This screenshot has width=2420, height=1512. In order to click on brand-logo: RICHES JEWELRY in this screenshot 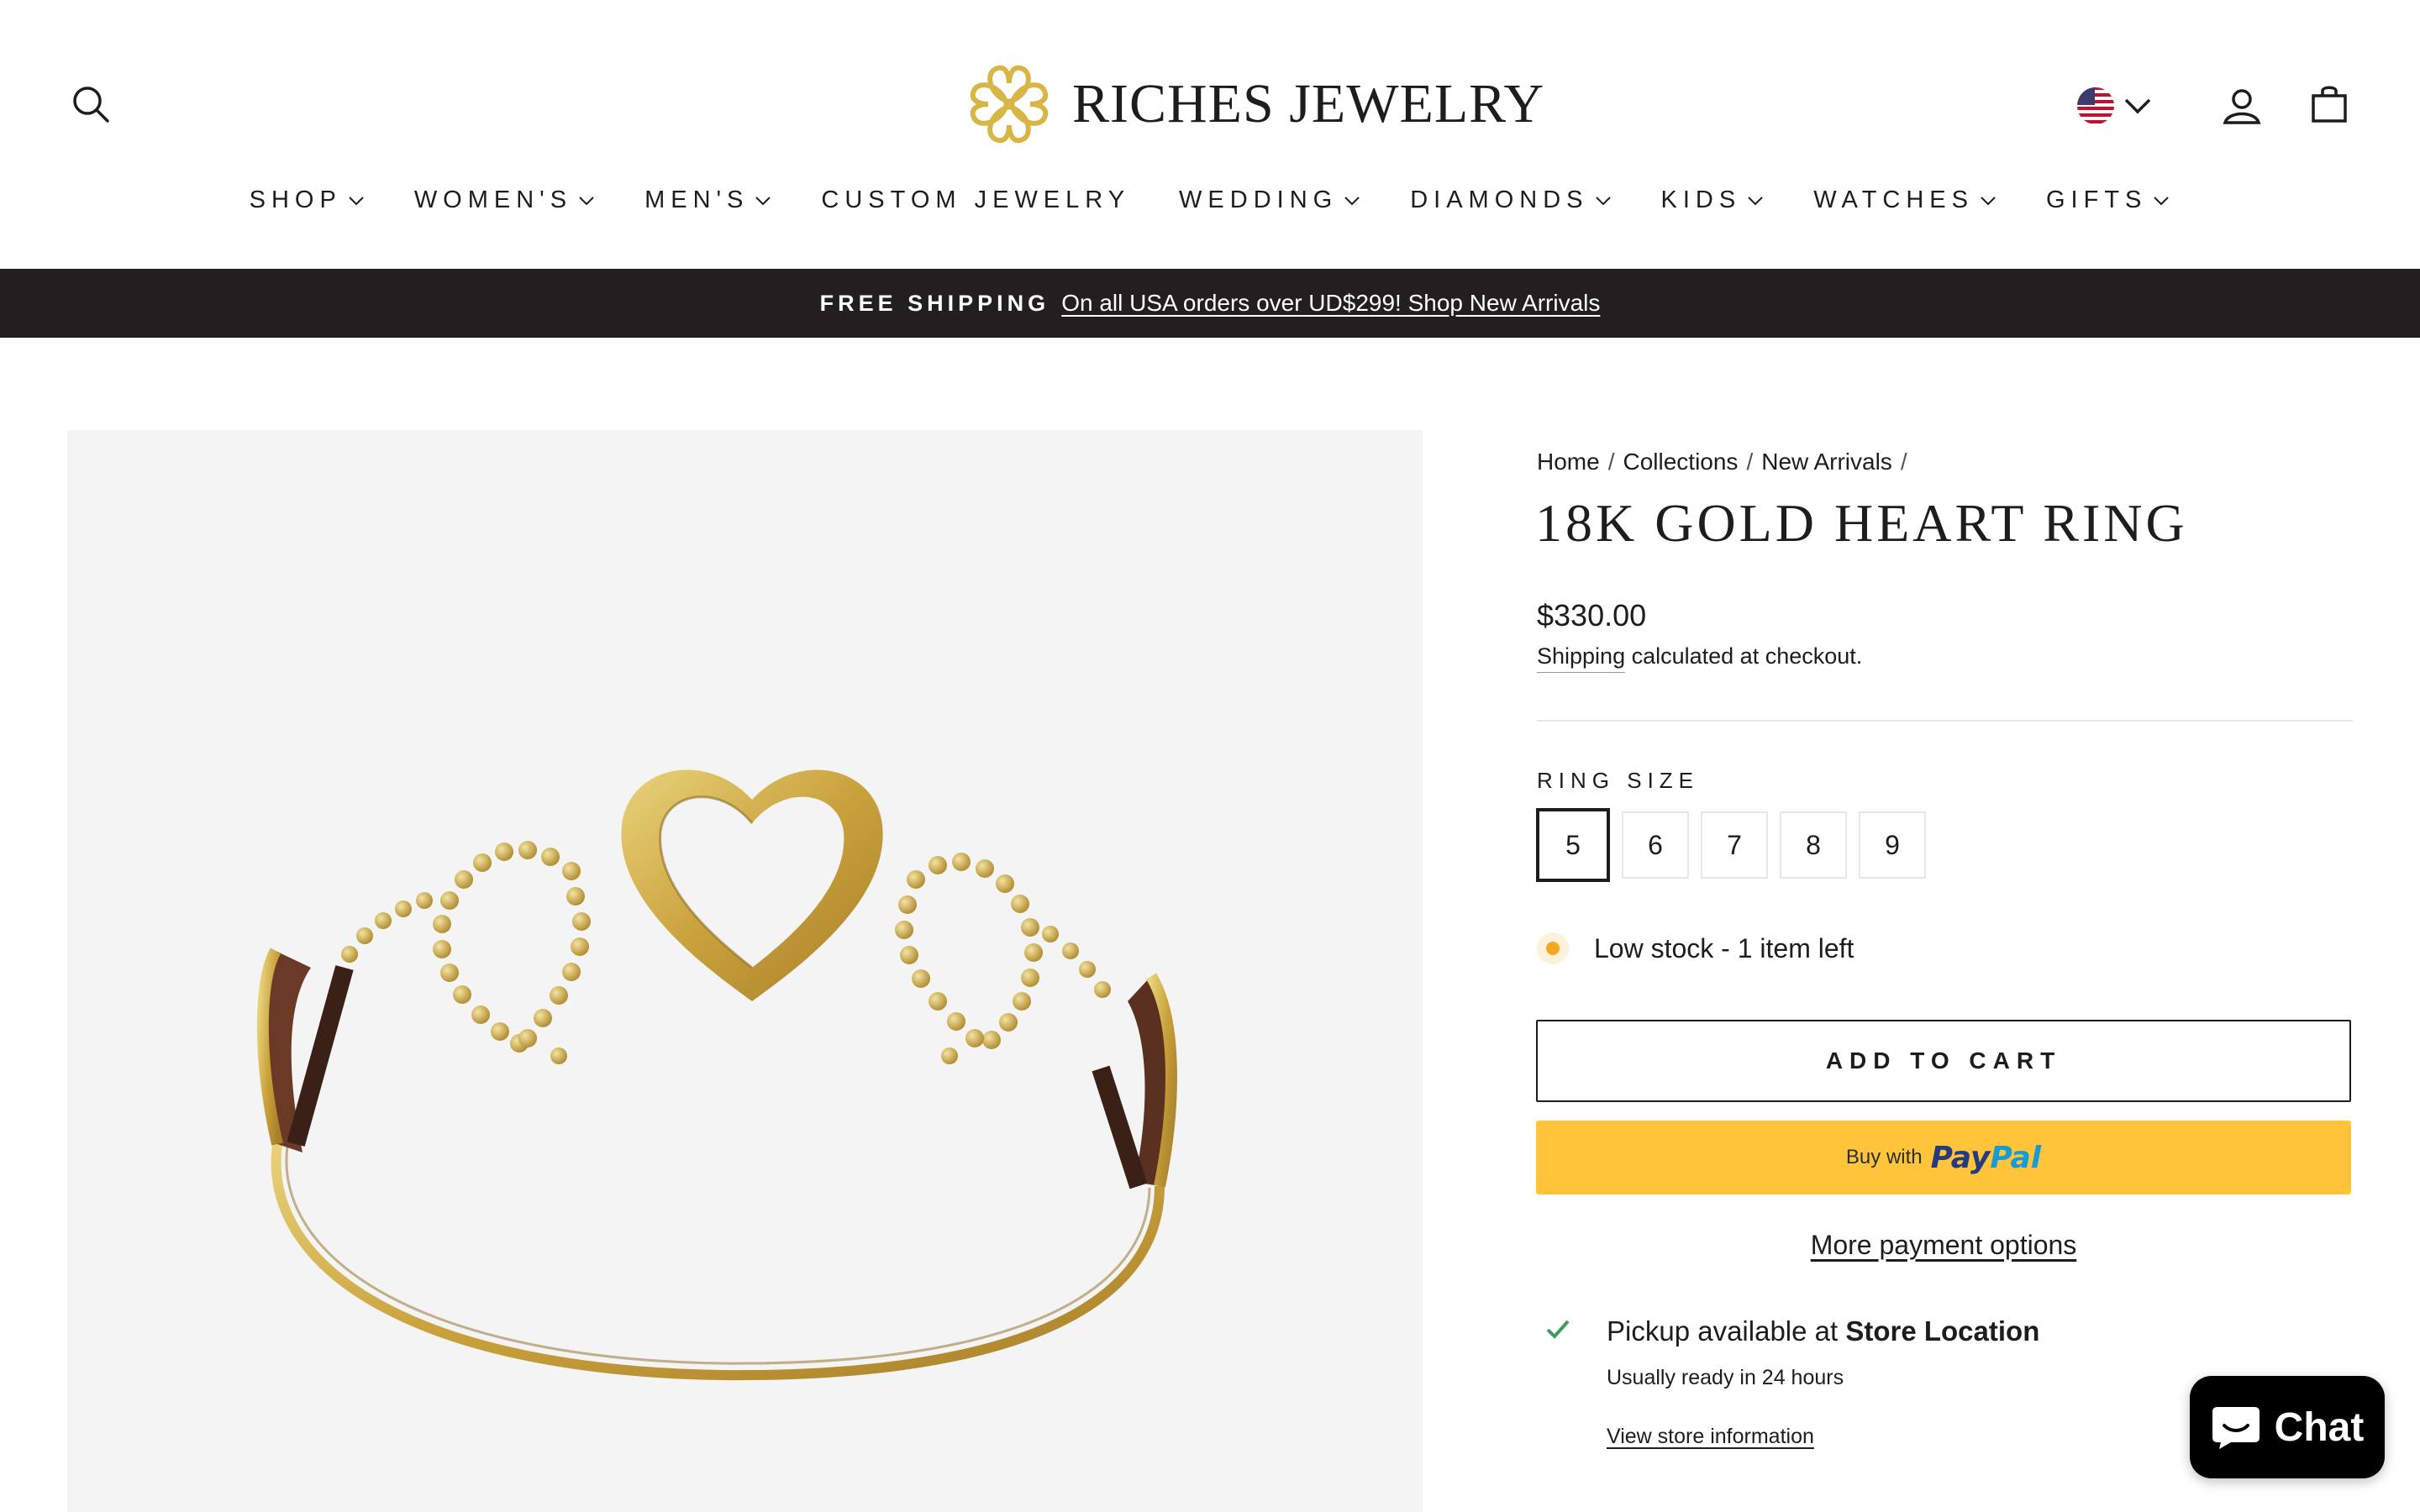, I will do `click(1255, 104)`.